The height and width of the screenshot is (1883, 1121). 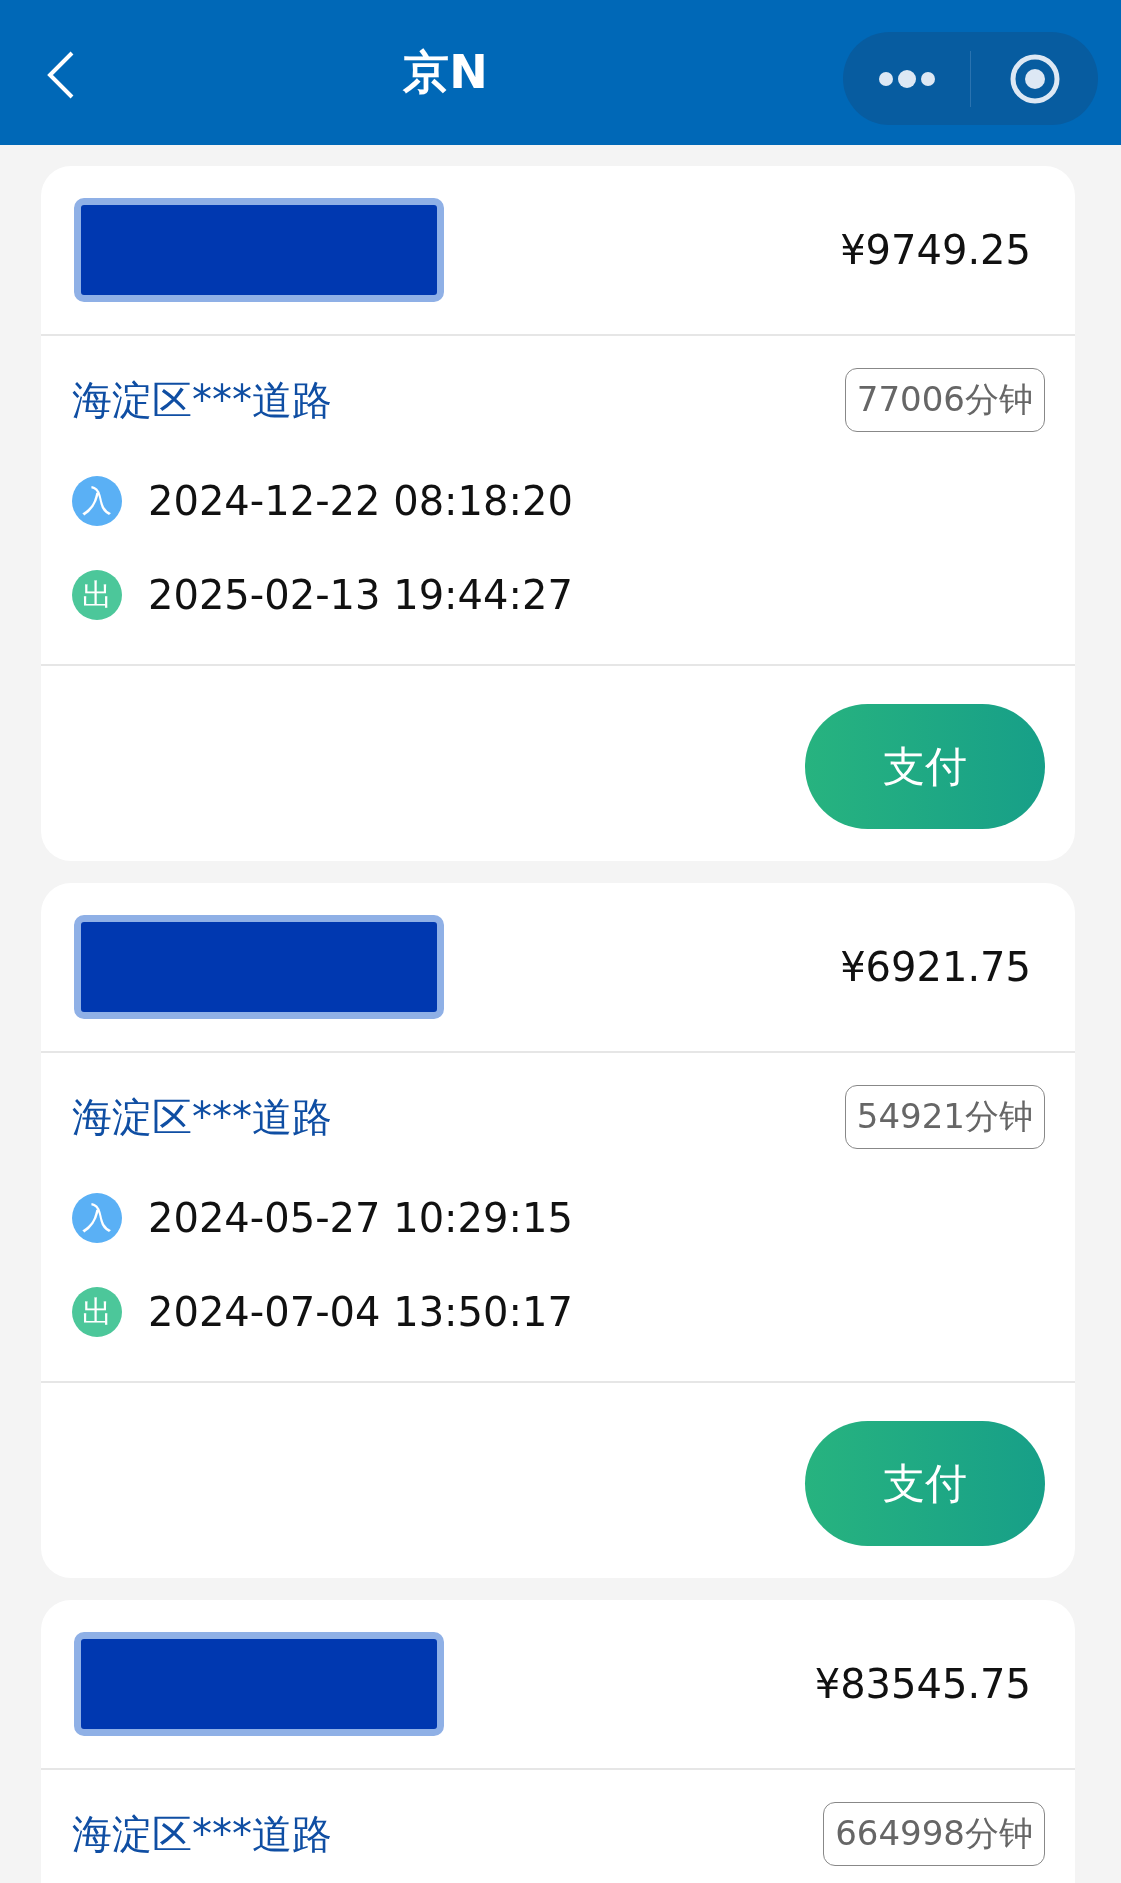 I want to click on close-icon, so click(x=1034, y=78).